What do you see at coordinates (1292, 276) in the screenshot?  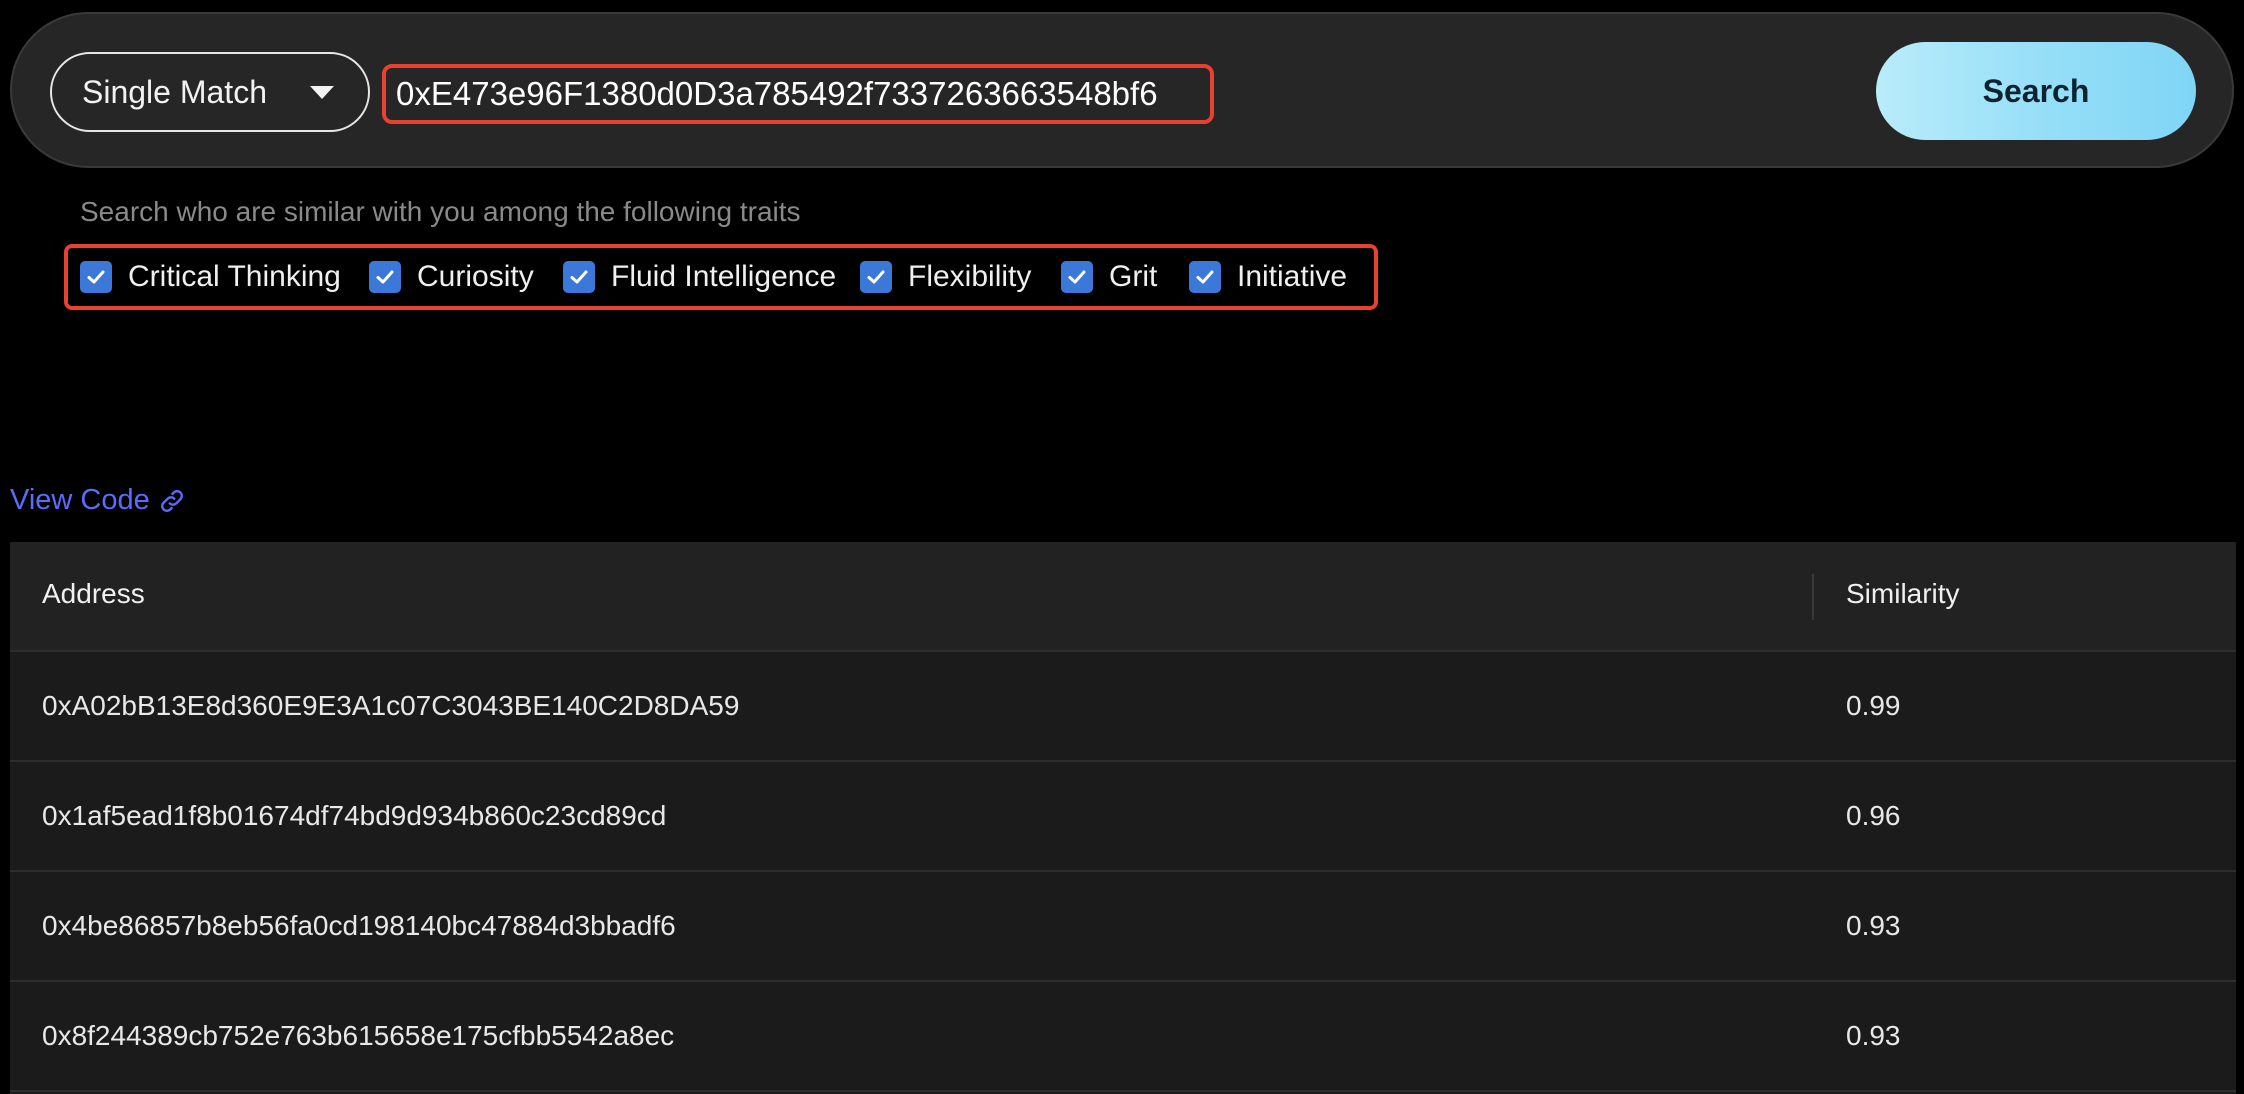 I see `trait-label: Initiative` at bounding box center [1292, 276].